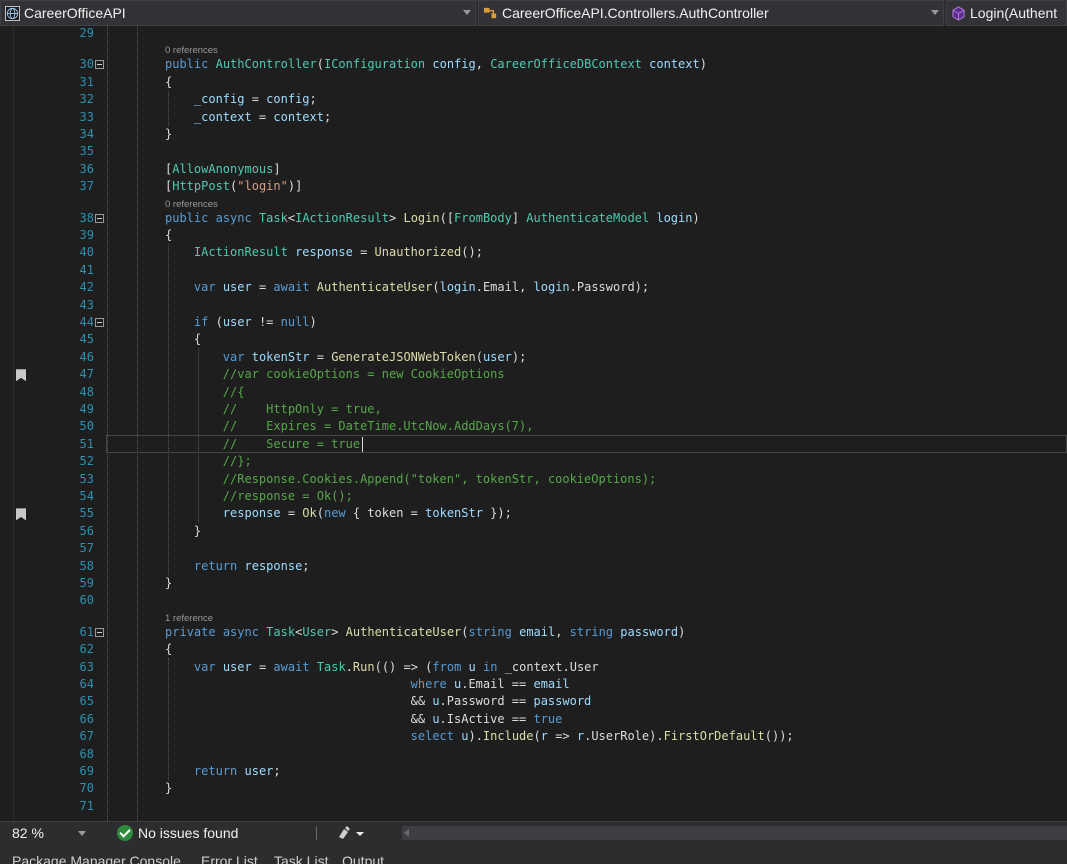  What do you see at coordinates (403, 666) in the screenshot?
I see `code-token: (() => (` at bounding box center [403, 666].